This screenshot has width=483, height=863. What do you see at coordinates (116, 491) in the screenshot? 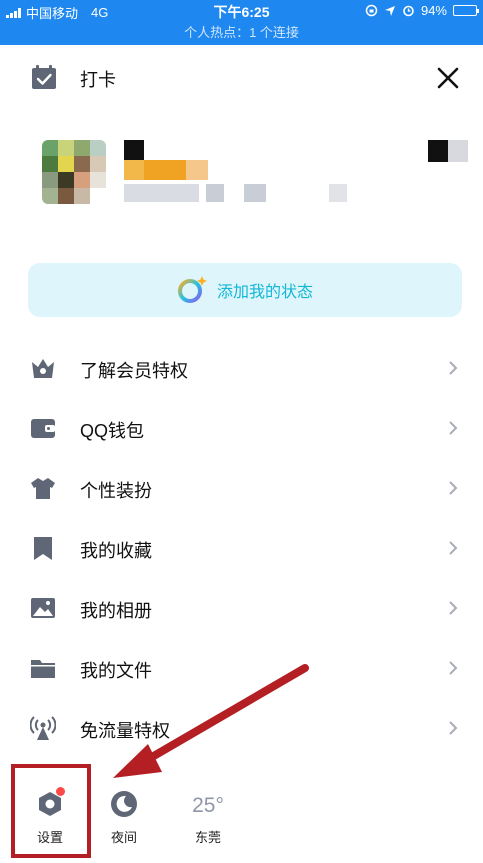
I see `menu-label: 个性装扮` at bounding box center [116, 491].